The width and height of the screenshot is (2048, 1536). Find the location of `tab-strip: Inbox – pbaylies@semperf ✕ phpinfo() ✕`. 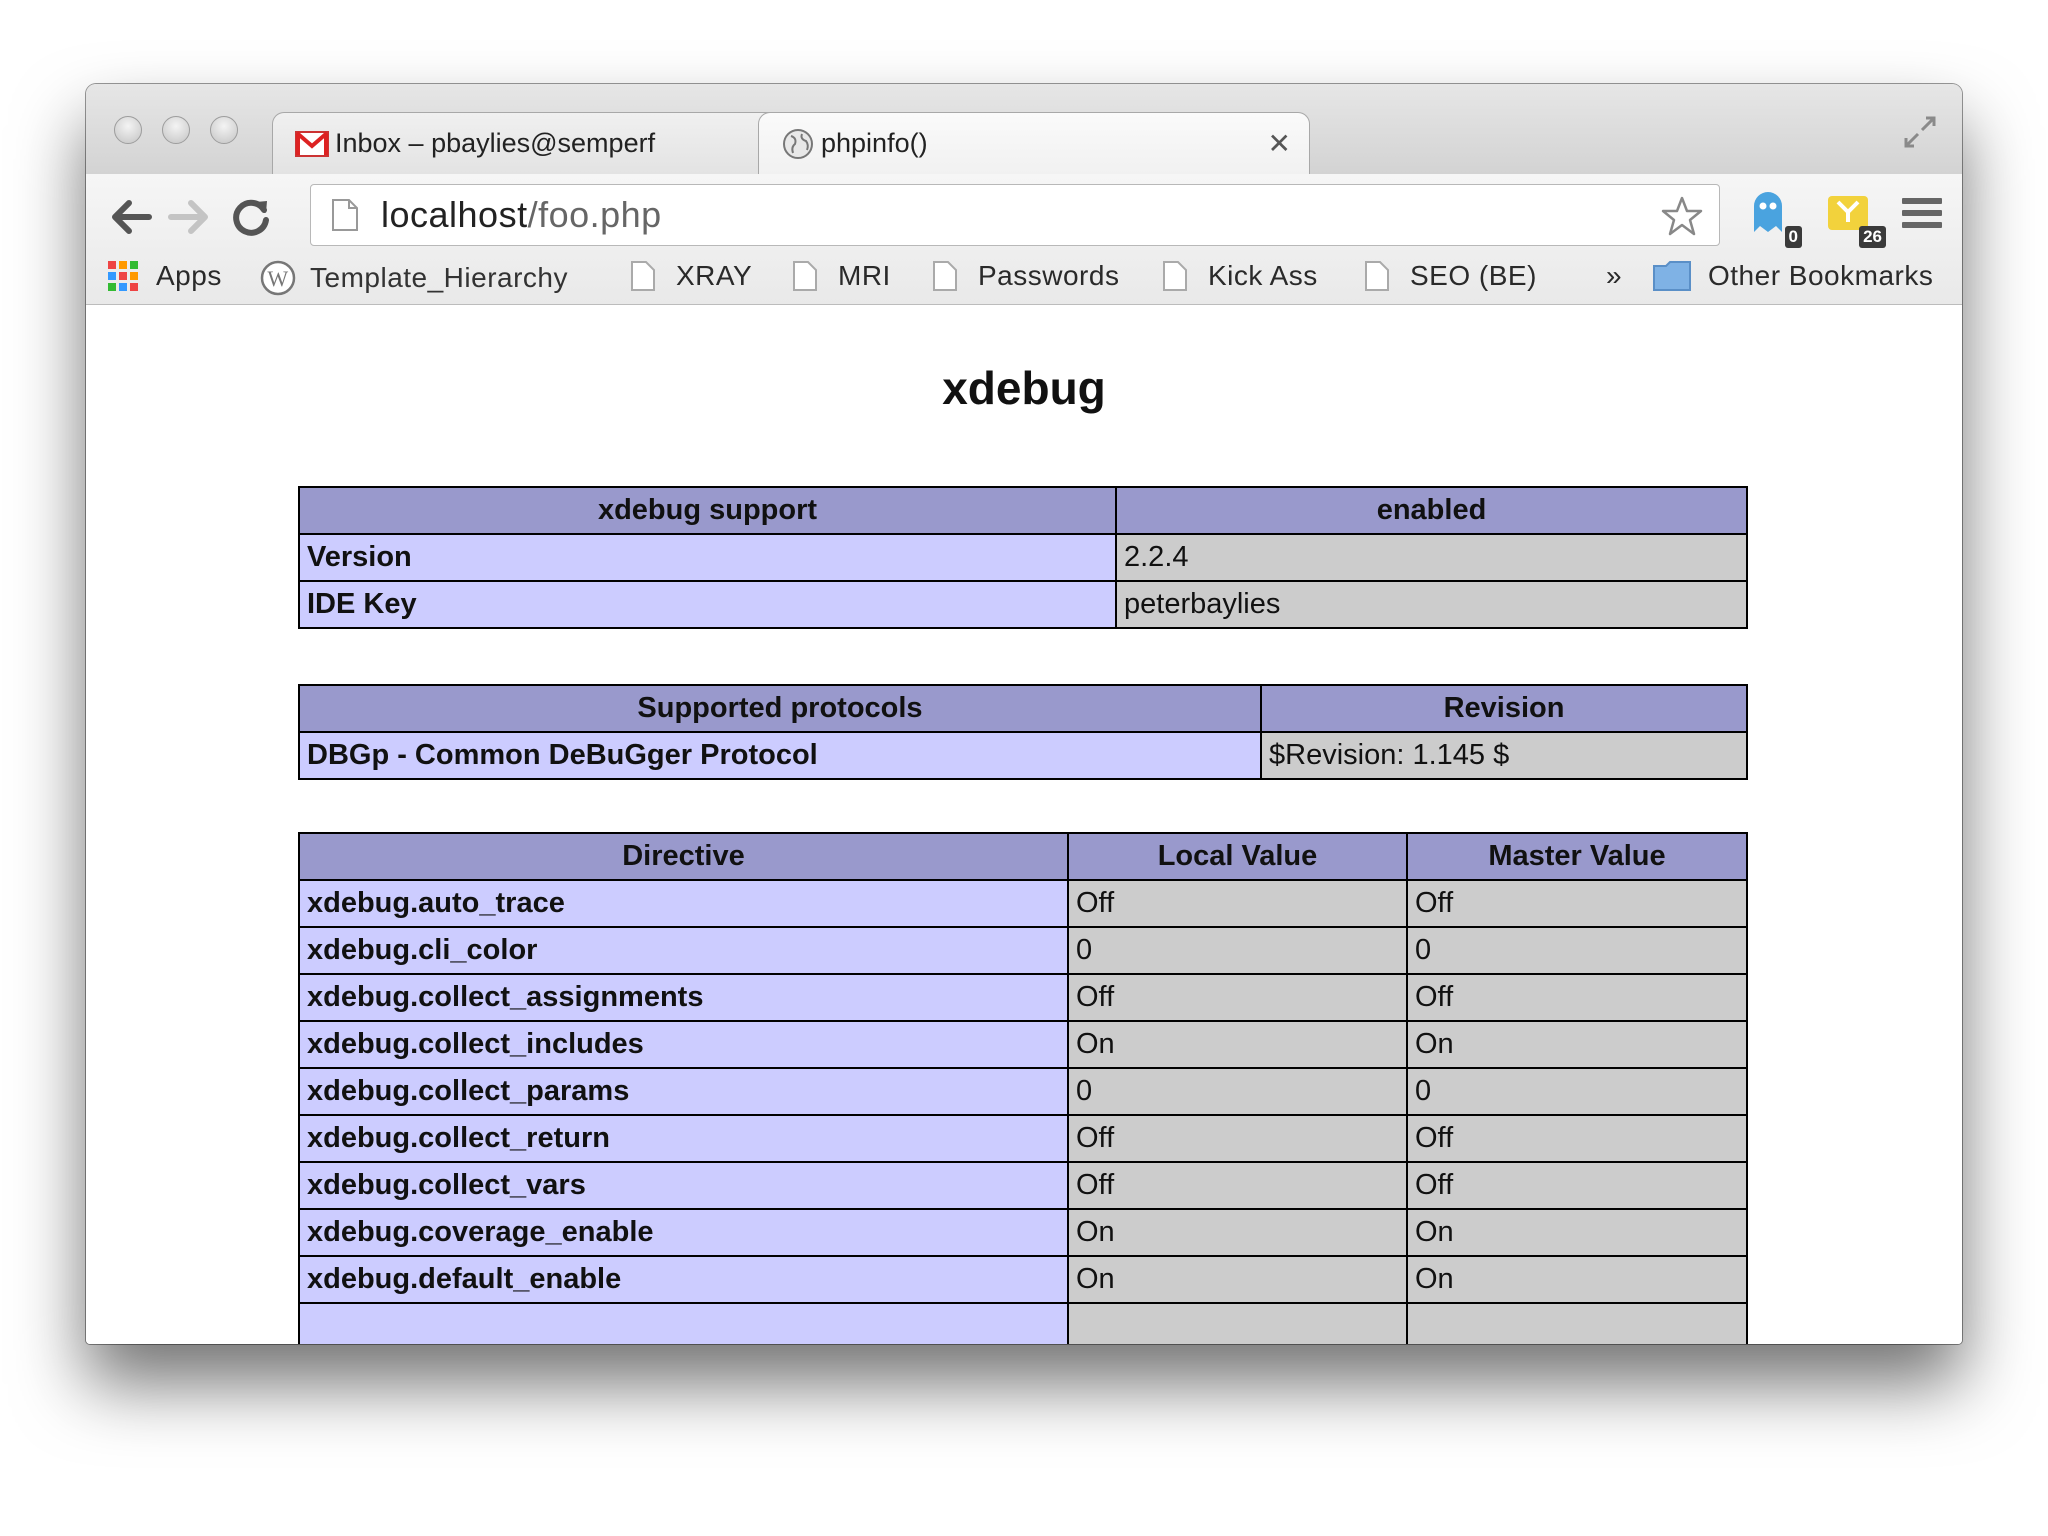

tab-strip: Inbox – pbaylies@semperf ✕ phpinfo() ✕ is located at coordinates (1024, 129).